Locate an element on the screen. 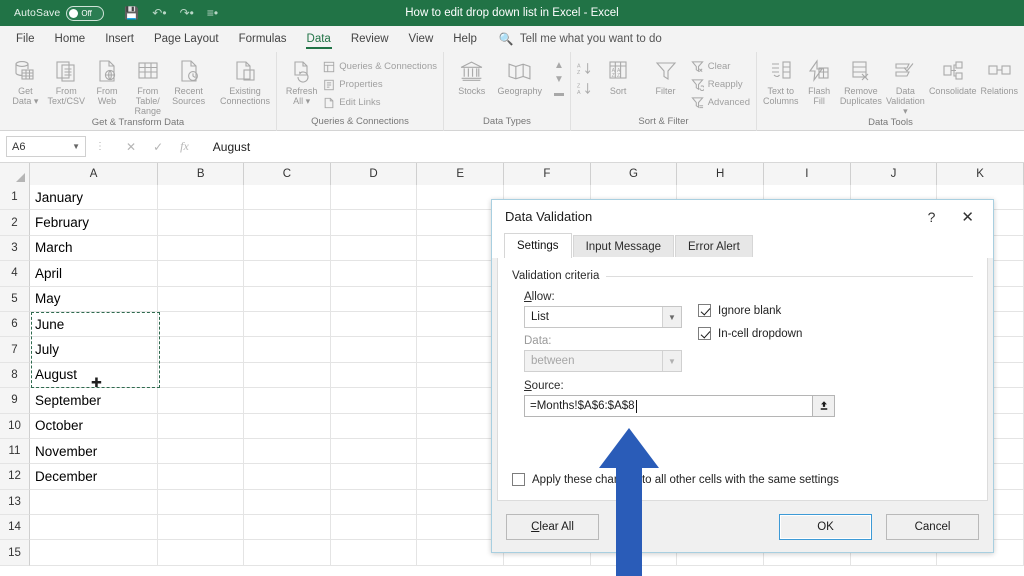  cell-A7: July is located at coordinates (94, 350).